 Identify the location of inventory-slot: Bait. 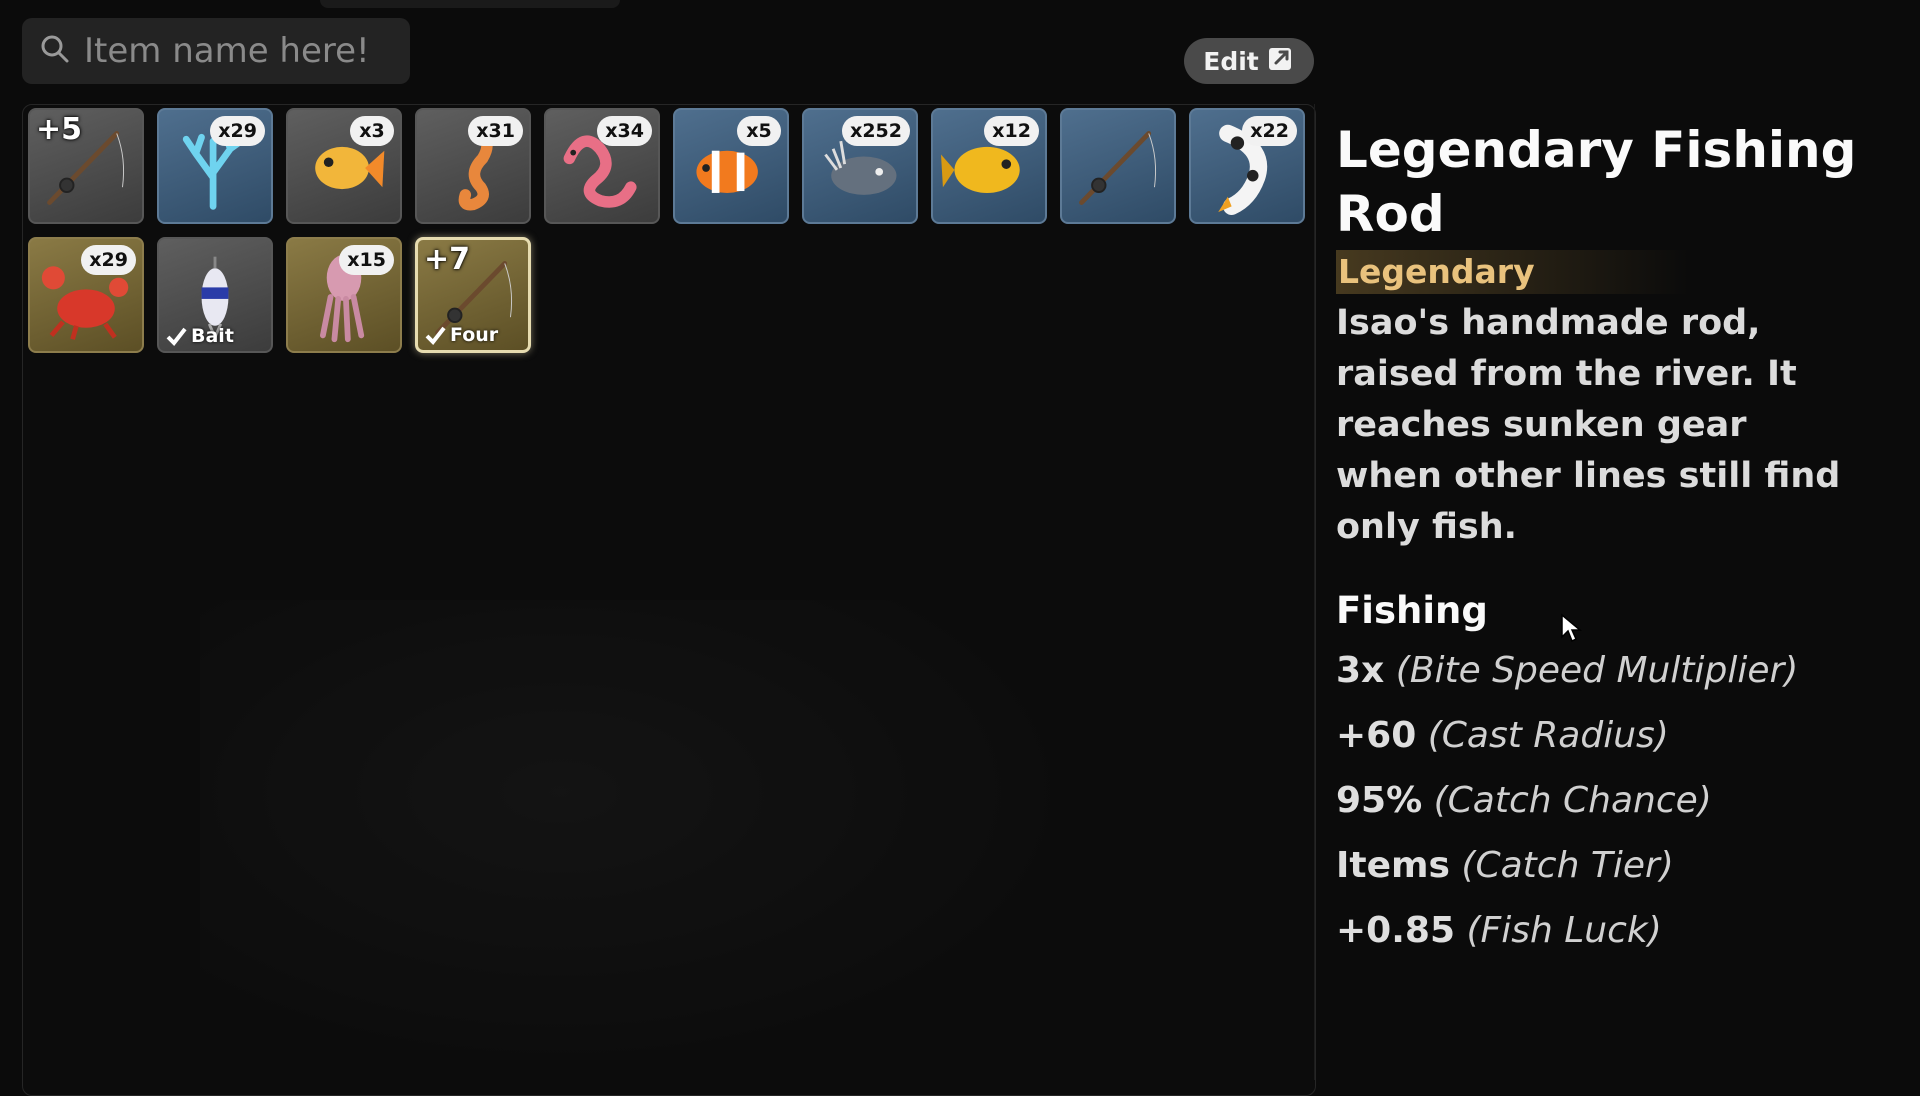
(215, 295).